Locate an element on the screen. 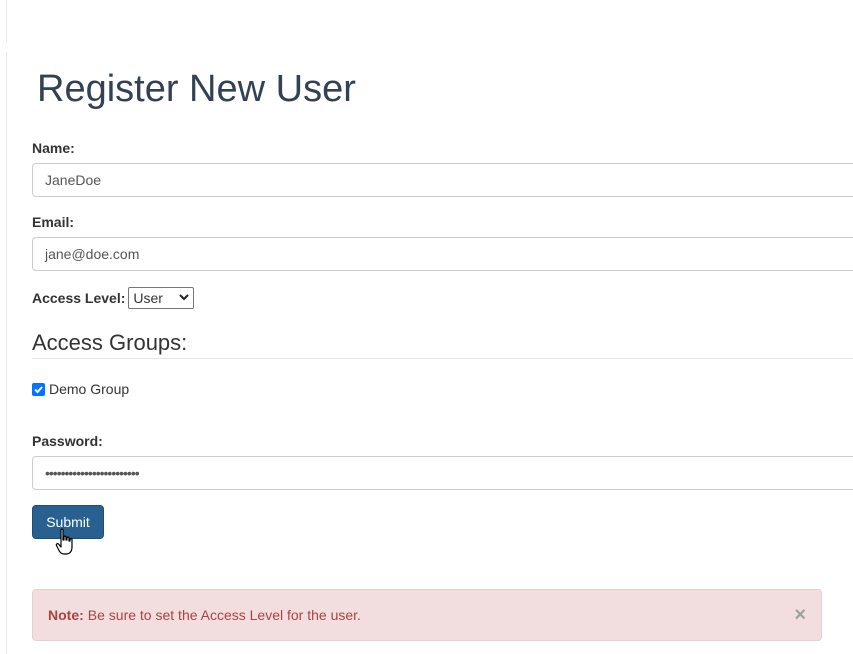 The width and height of the screenshot is (853, 654). demo-group-label: Demo Group is located at coordinates (89, 389).